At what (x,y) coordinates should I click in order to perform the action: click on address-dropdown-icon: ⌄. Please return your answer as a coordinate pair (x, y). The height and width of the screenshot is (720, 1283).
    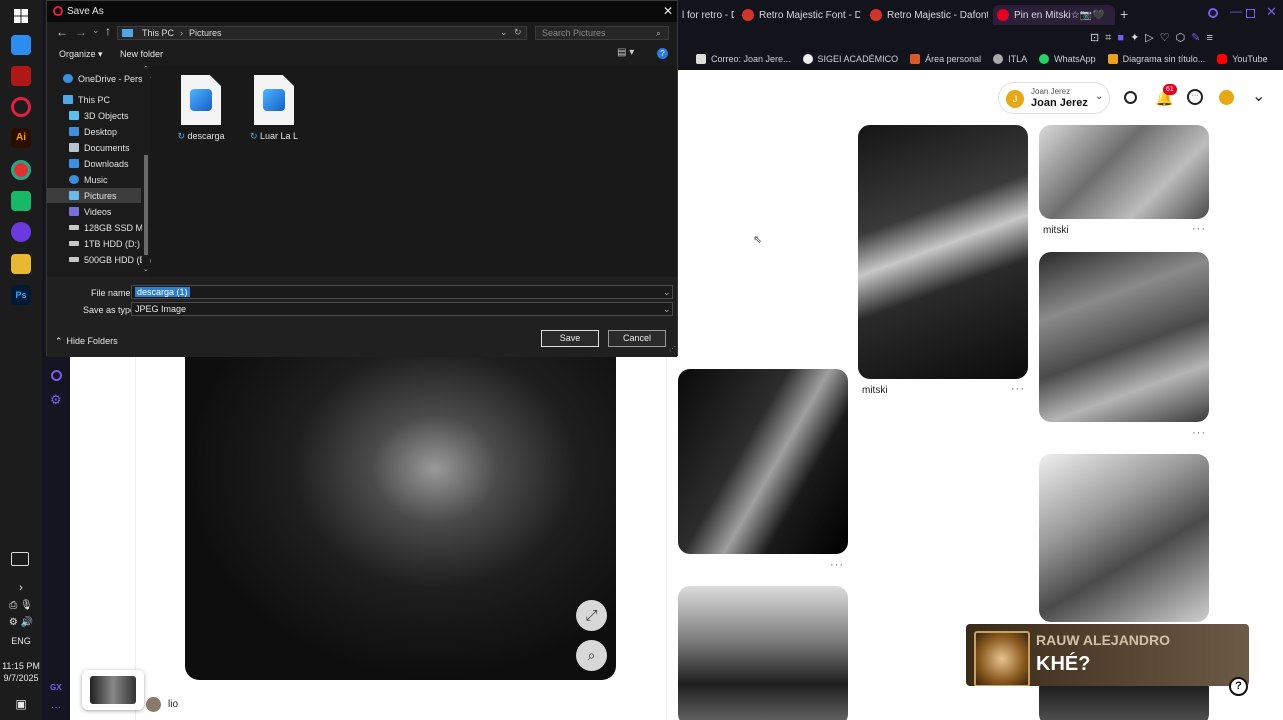
    Looking at the image, I should click on (504, 32).